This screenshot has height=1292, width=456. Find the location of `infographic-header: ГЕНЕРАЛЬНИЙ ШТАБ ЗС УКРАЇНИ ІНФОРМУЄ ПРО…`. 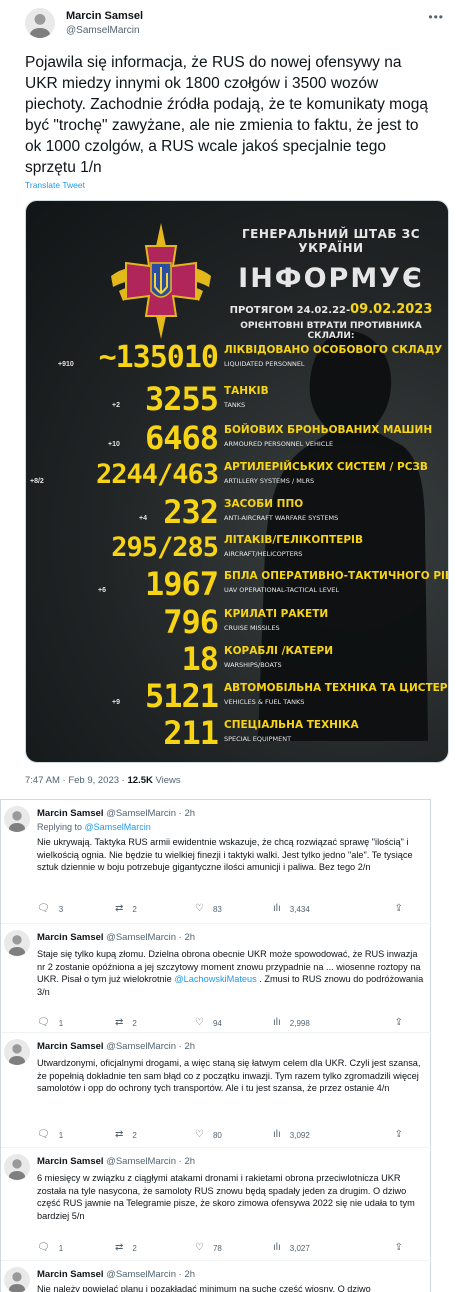

infographic-header: ГЕНЕРАЛЬНИЙ ШТАБ ЗС УКРАЇНИ ІНФОРМУЄ ПРО… is located at coordinates (331, 284).